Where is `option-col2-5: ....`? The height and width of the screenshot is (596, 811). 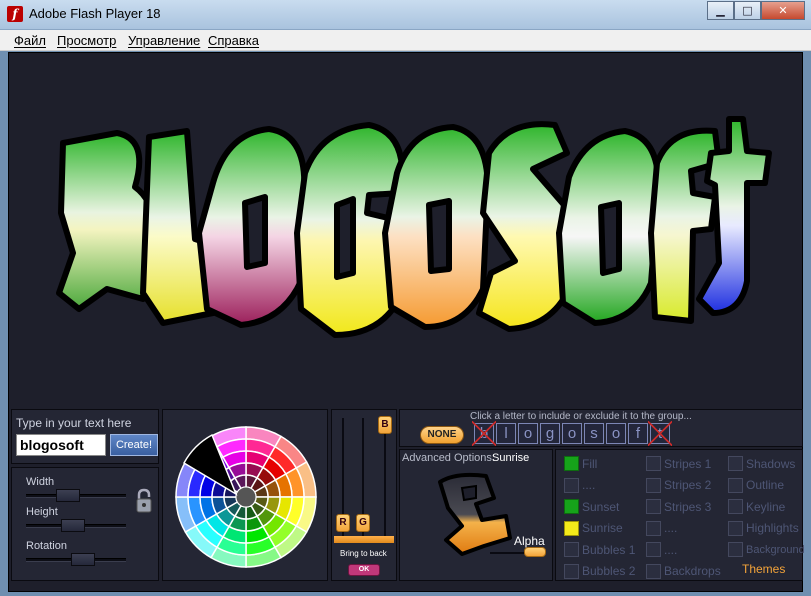
option-col2-5: .... is located at coordinates (661, 549).